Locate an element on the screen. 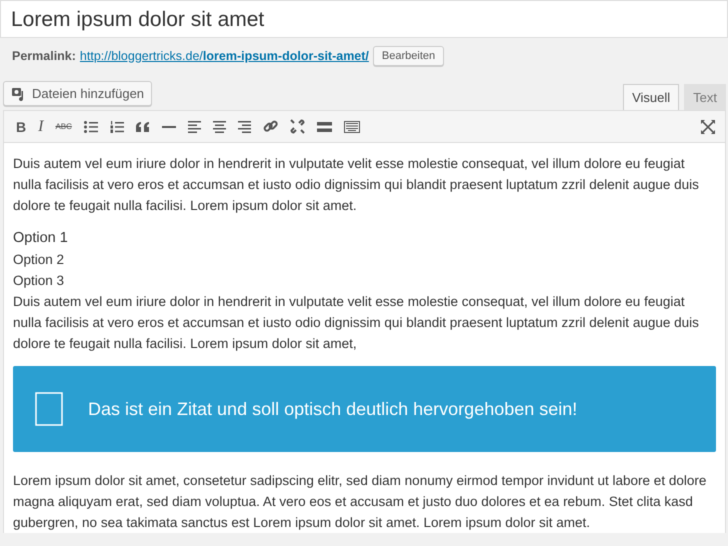  body-paragraph: Lorem ipsum dolor sit amet, consetetur sadipscing elitr, sed diam nonumy eirmod tempor invidunt ut labore et dolore magna aliquyam erat, sed diam voluptua. At vero eos et accusam et justo duo dolores et ea rebum. Stet clita kasd gubergren, no sea takimata sanctus est Lorem ipsum dolor sit amet. Lorem ipsum dolor sit amet. is located at coordinates (360, 502).